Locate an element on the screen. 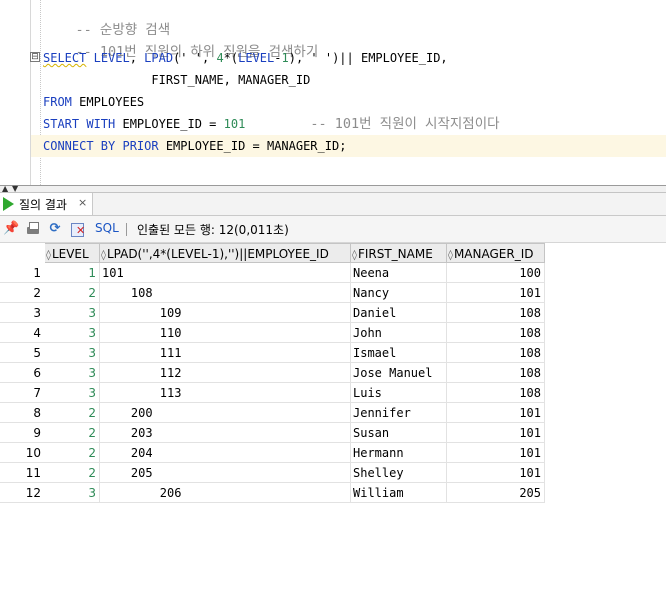 The width and height of the screenshot is (666, 606). column-header-level: ◊LEVEL is located at coordinates (72, 253).